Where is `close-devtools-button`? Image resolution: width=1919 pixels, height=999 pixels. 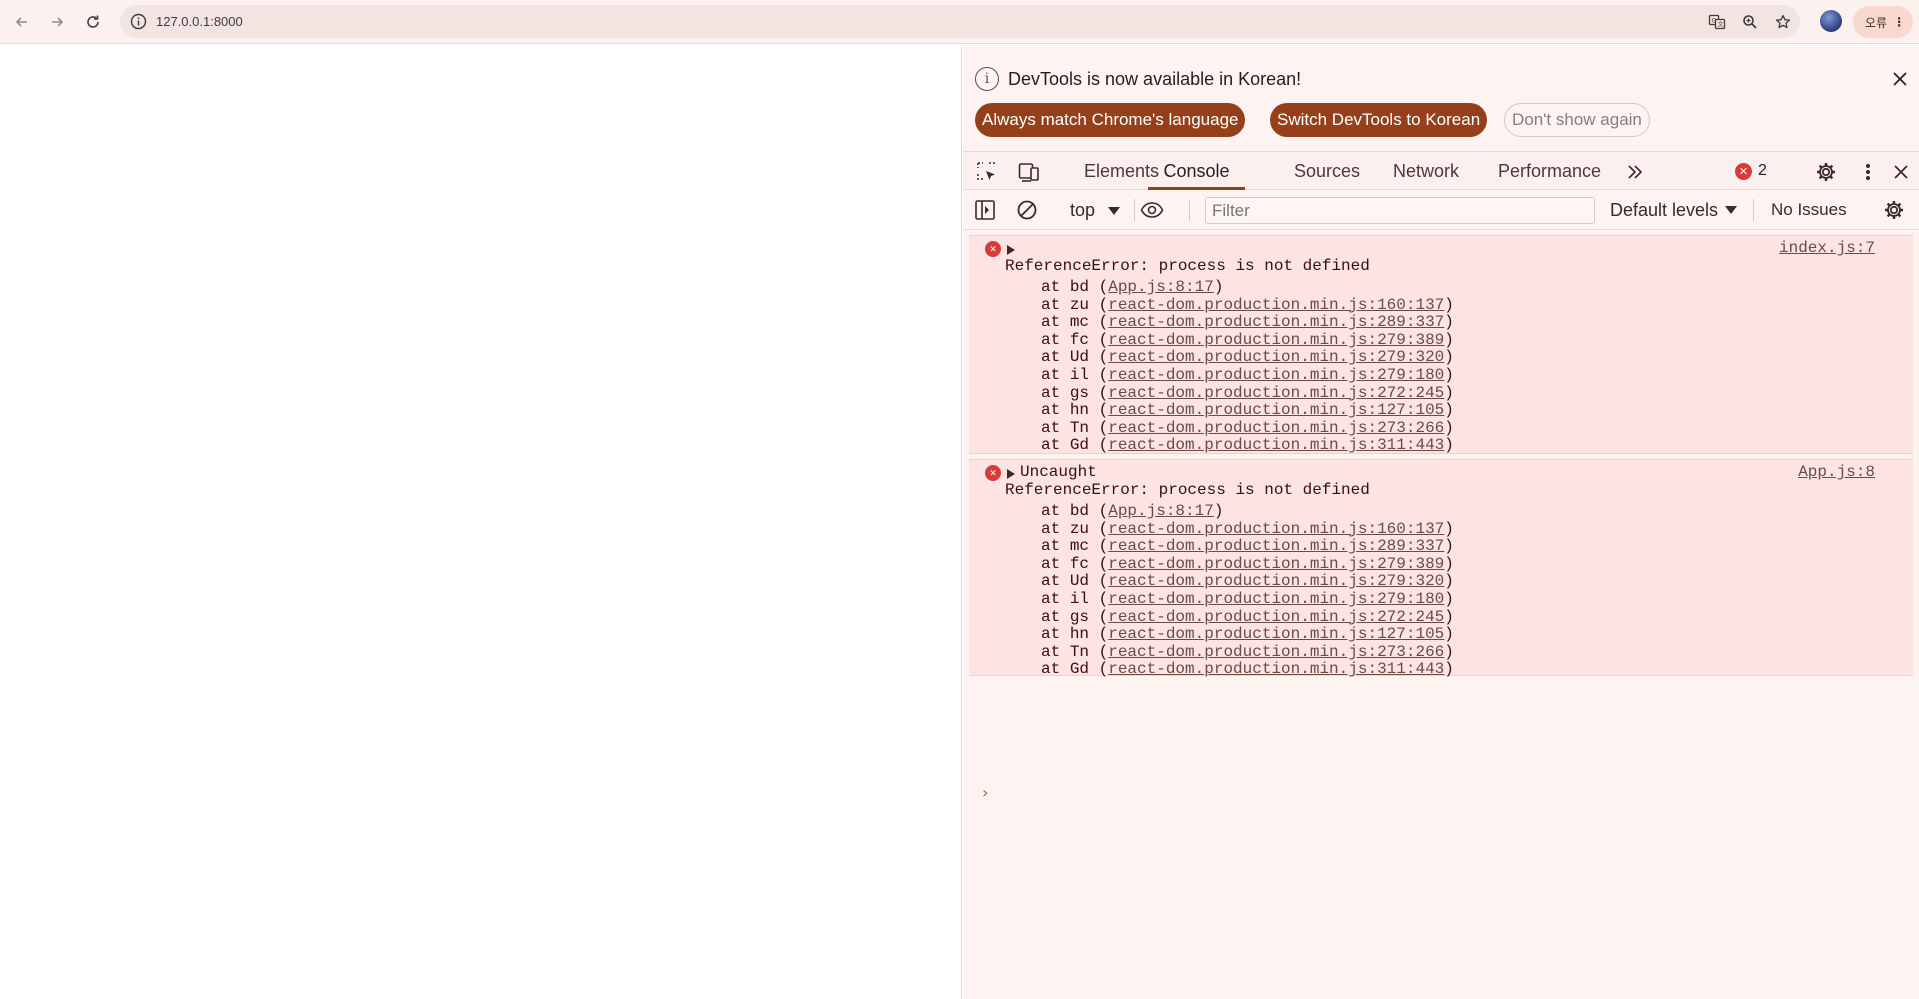
close-devtools-button is located at coordinates (1901, 172).